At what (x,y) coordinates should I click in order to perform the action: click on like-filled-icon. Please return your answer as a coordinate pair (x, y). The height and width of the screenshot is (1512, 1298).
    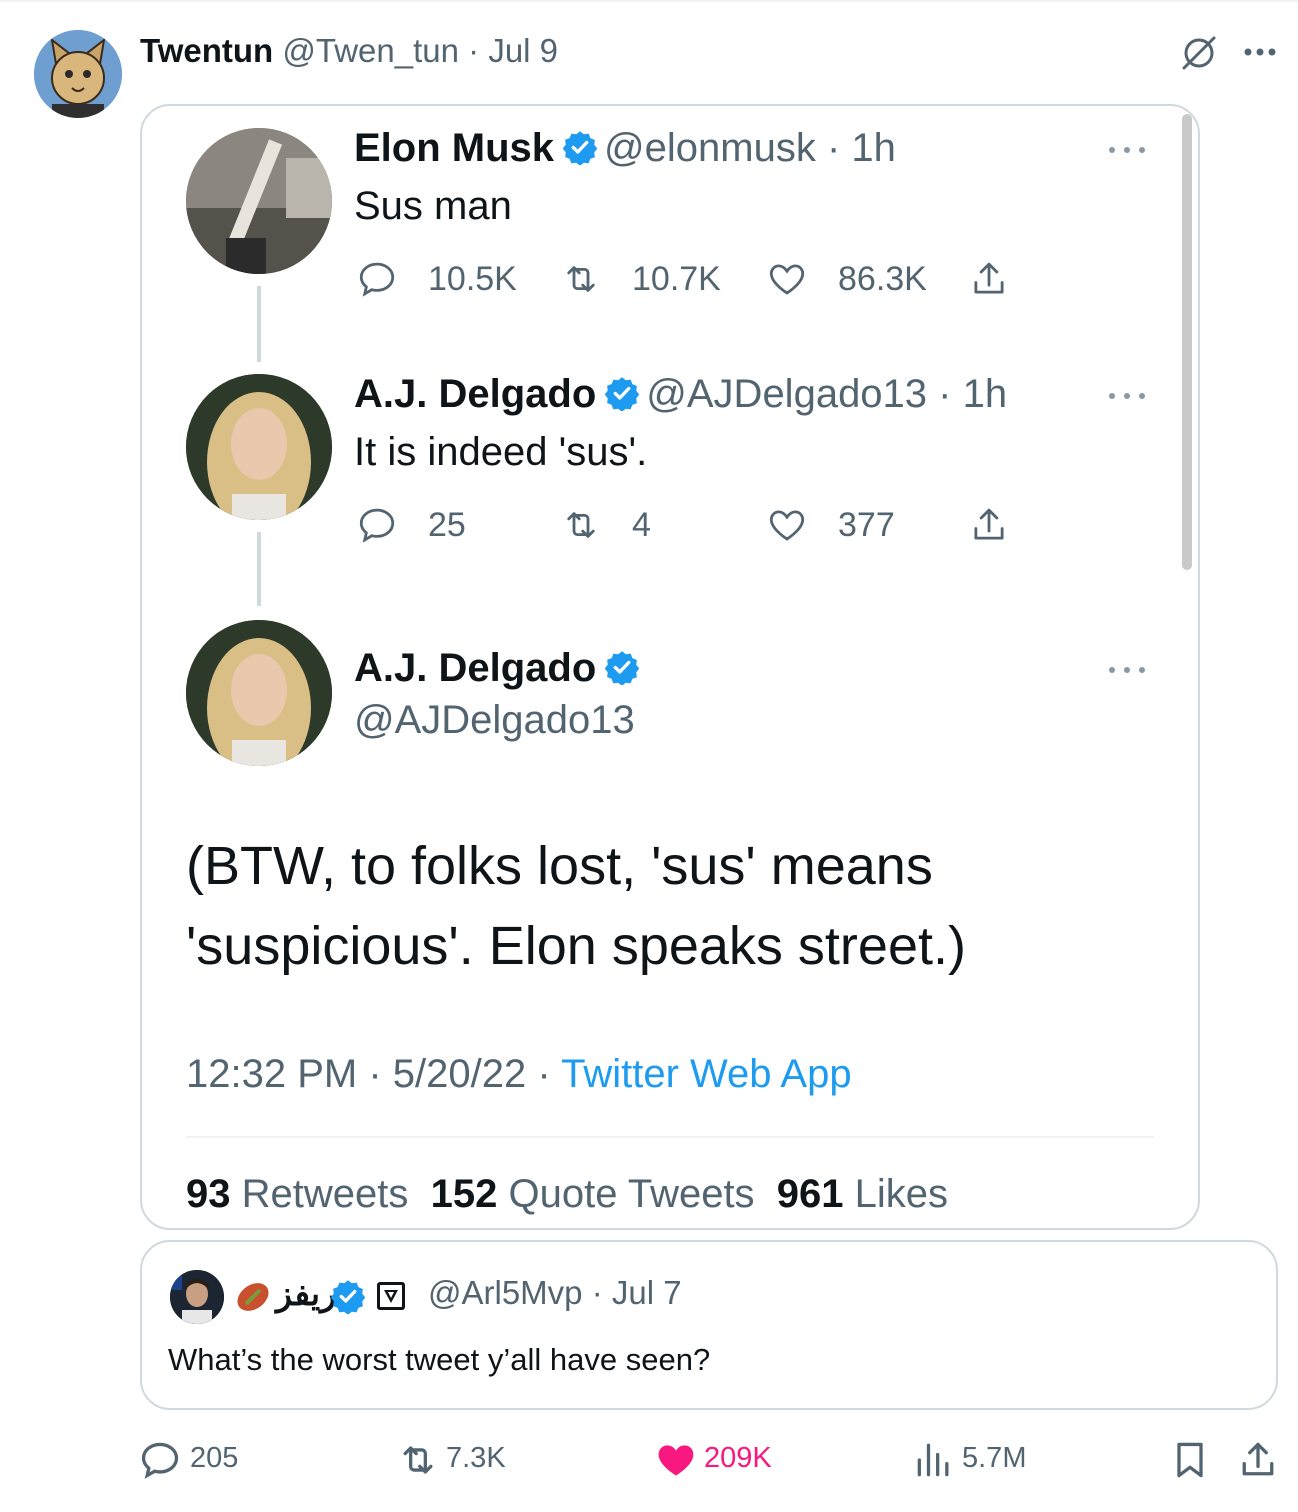
    Looking at the image, I should click on (676, 1460).